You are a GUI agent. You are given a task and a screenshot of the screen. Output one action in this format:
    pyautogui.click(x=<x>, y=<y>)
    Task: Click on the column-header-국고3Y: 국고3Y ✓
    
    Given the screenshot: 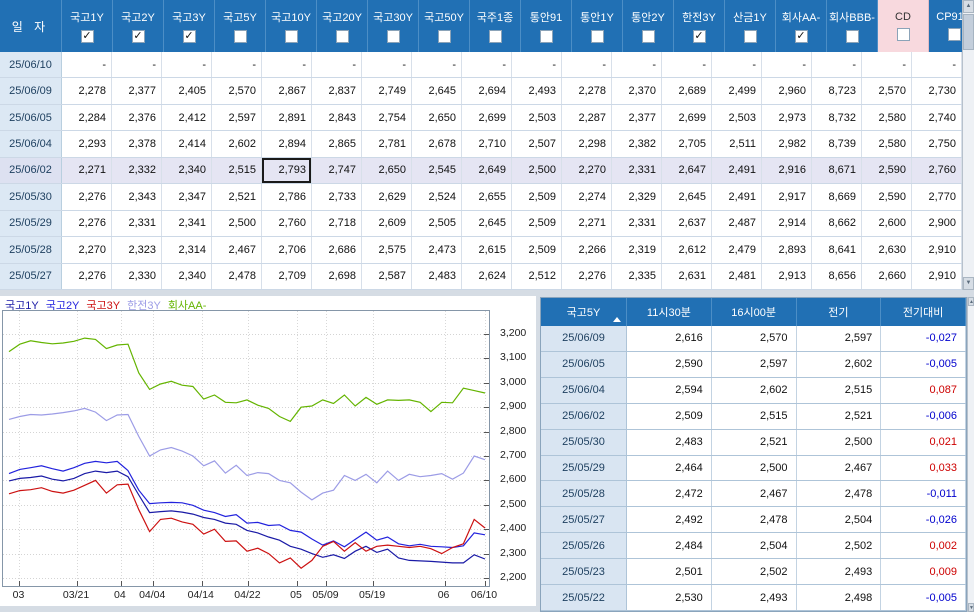 What is the action you would take?
    pyautogui.click(x=189, y=26)
    